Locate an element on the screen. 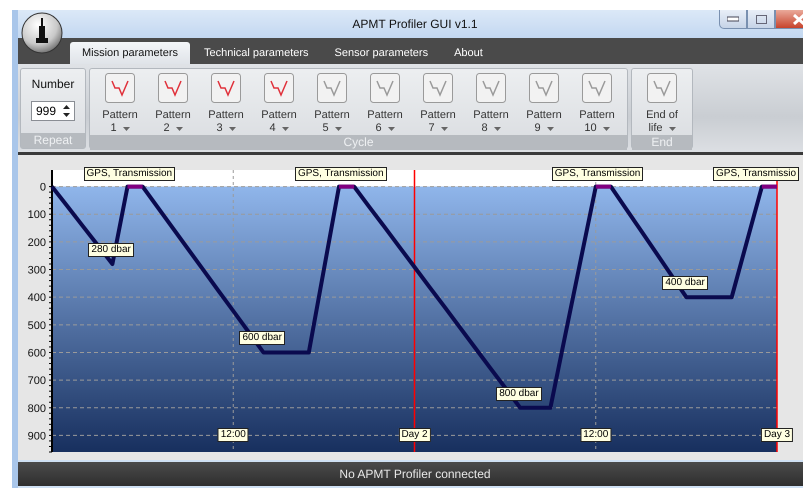 This screenshot has height=489, width=803. app-logo-icon is located at coordinates (42, 33).